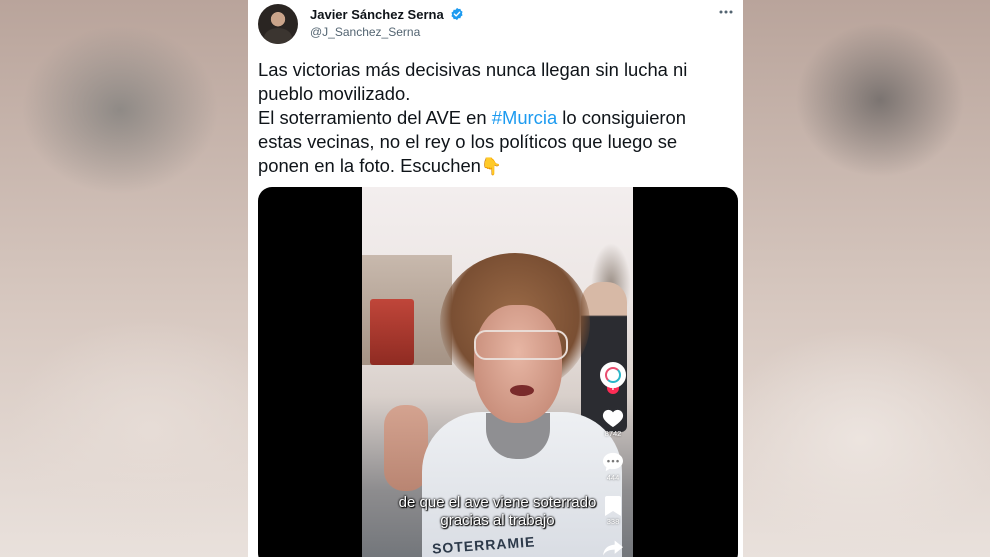 The height and width of the screenshot is (557, 990). Describe the element at coordinates (613, 462) in the screenshot. I see `comment-icon` at that location.